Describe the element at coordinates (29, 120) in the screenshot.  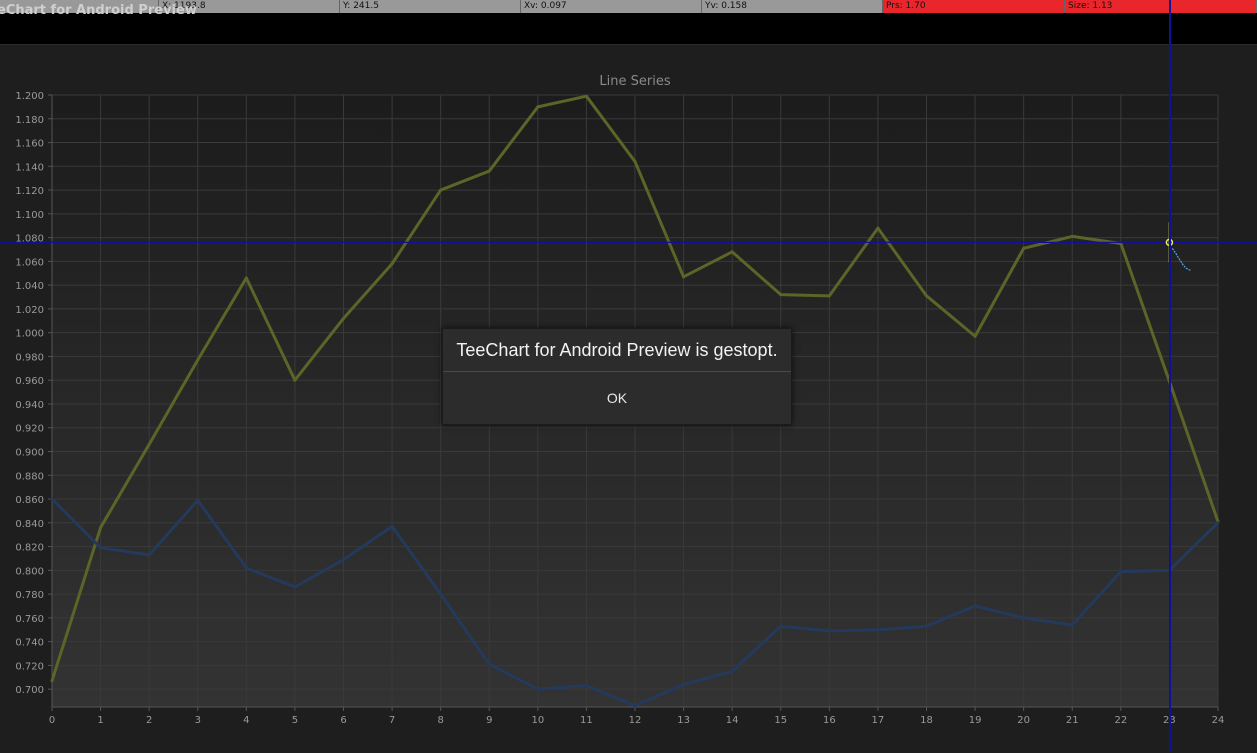
I see `y-tick-label: 1.180` at that location.